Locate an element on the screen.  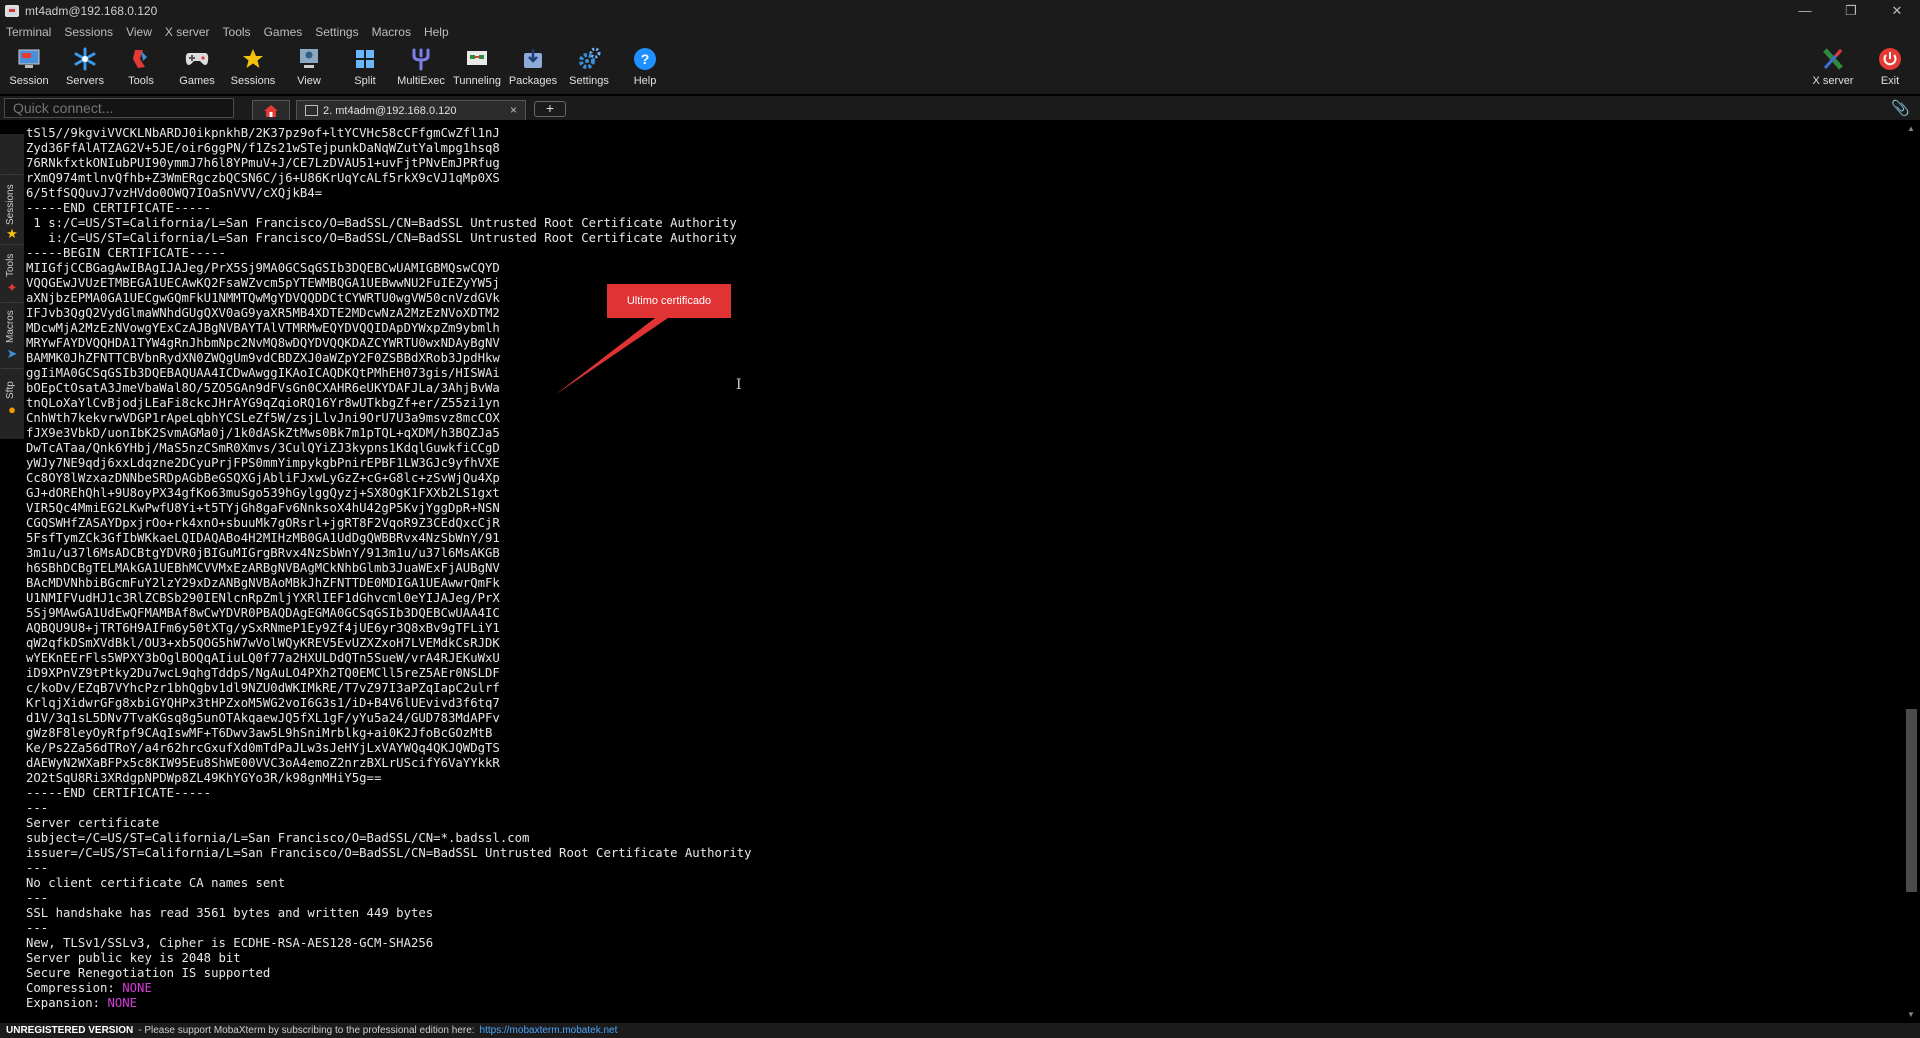
annotation-label: Ultimo certificado is located at coordinates (669, 301).